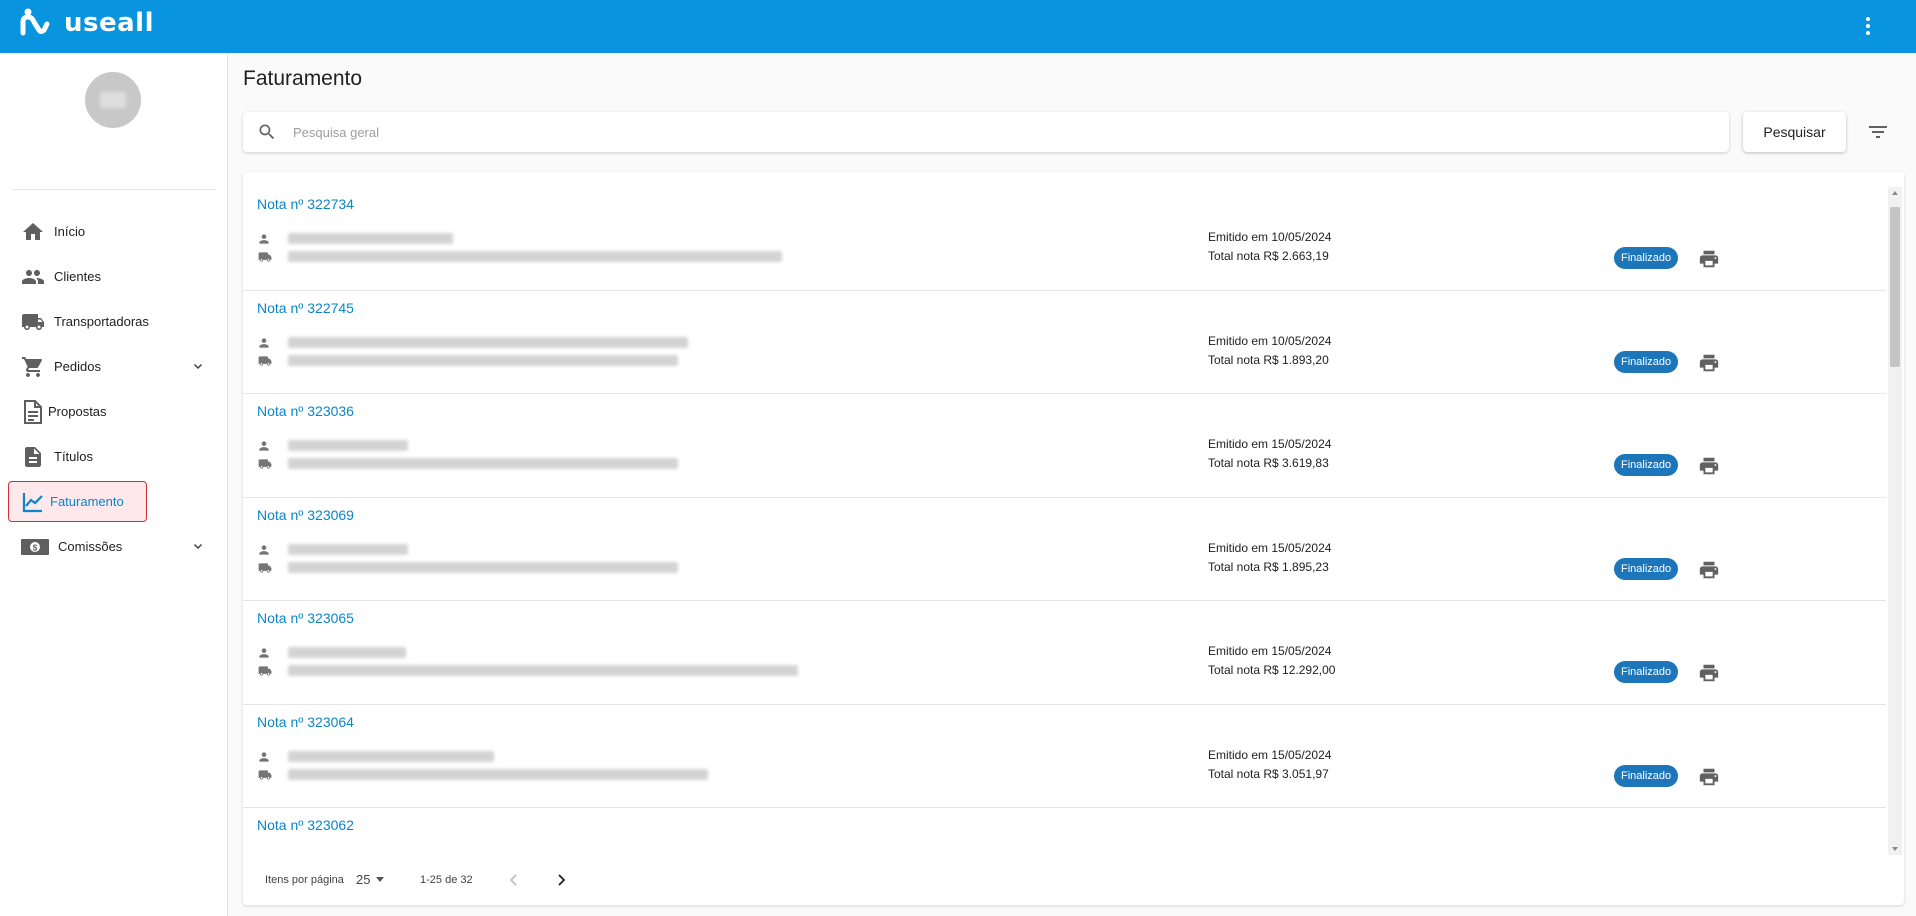 The width and height of the screenshot is (1916, 916). What do you see at coordinates (114, 501) in the screenshot?
I see `sidebar-item-faturamento: Faturamento` at bounding box center [114, 501].